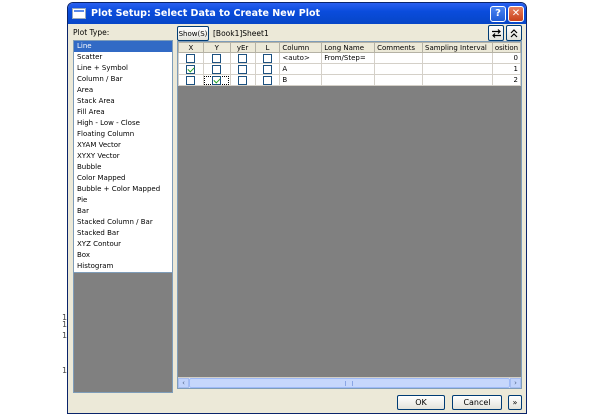  I want to click on dialog-button-bar: OK Cancel », so click(297, 404).